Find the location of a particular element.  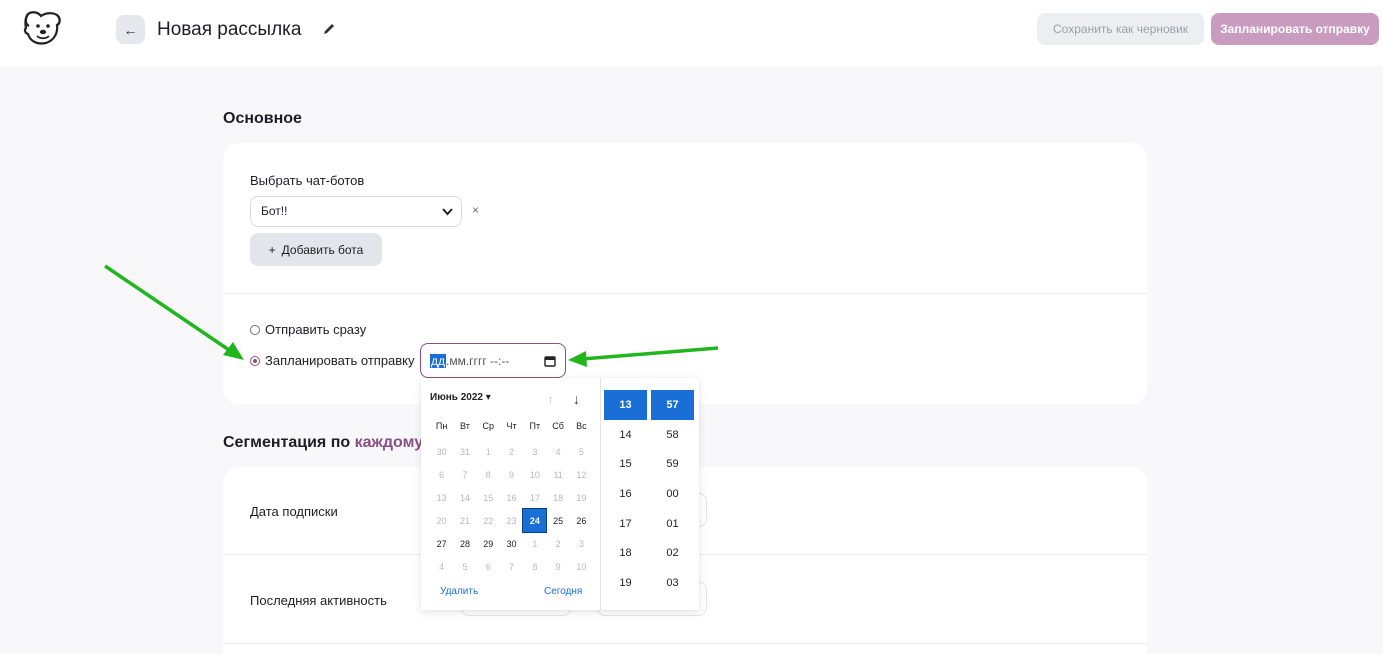

weekday-label: Сб is located at coordinates (558, 426).